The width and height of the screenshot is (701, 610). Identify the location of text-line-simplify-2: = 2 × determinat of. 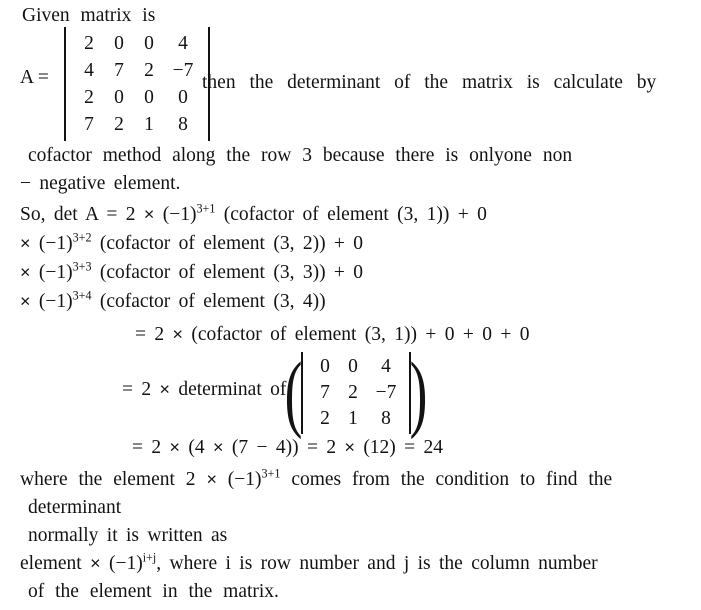
(204, 390).